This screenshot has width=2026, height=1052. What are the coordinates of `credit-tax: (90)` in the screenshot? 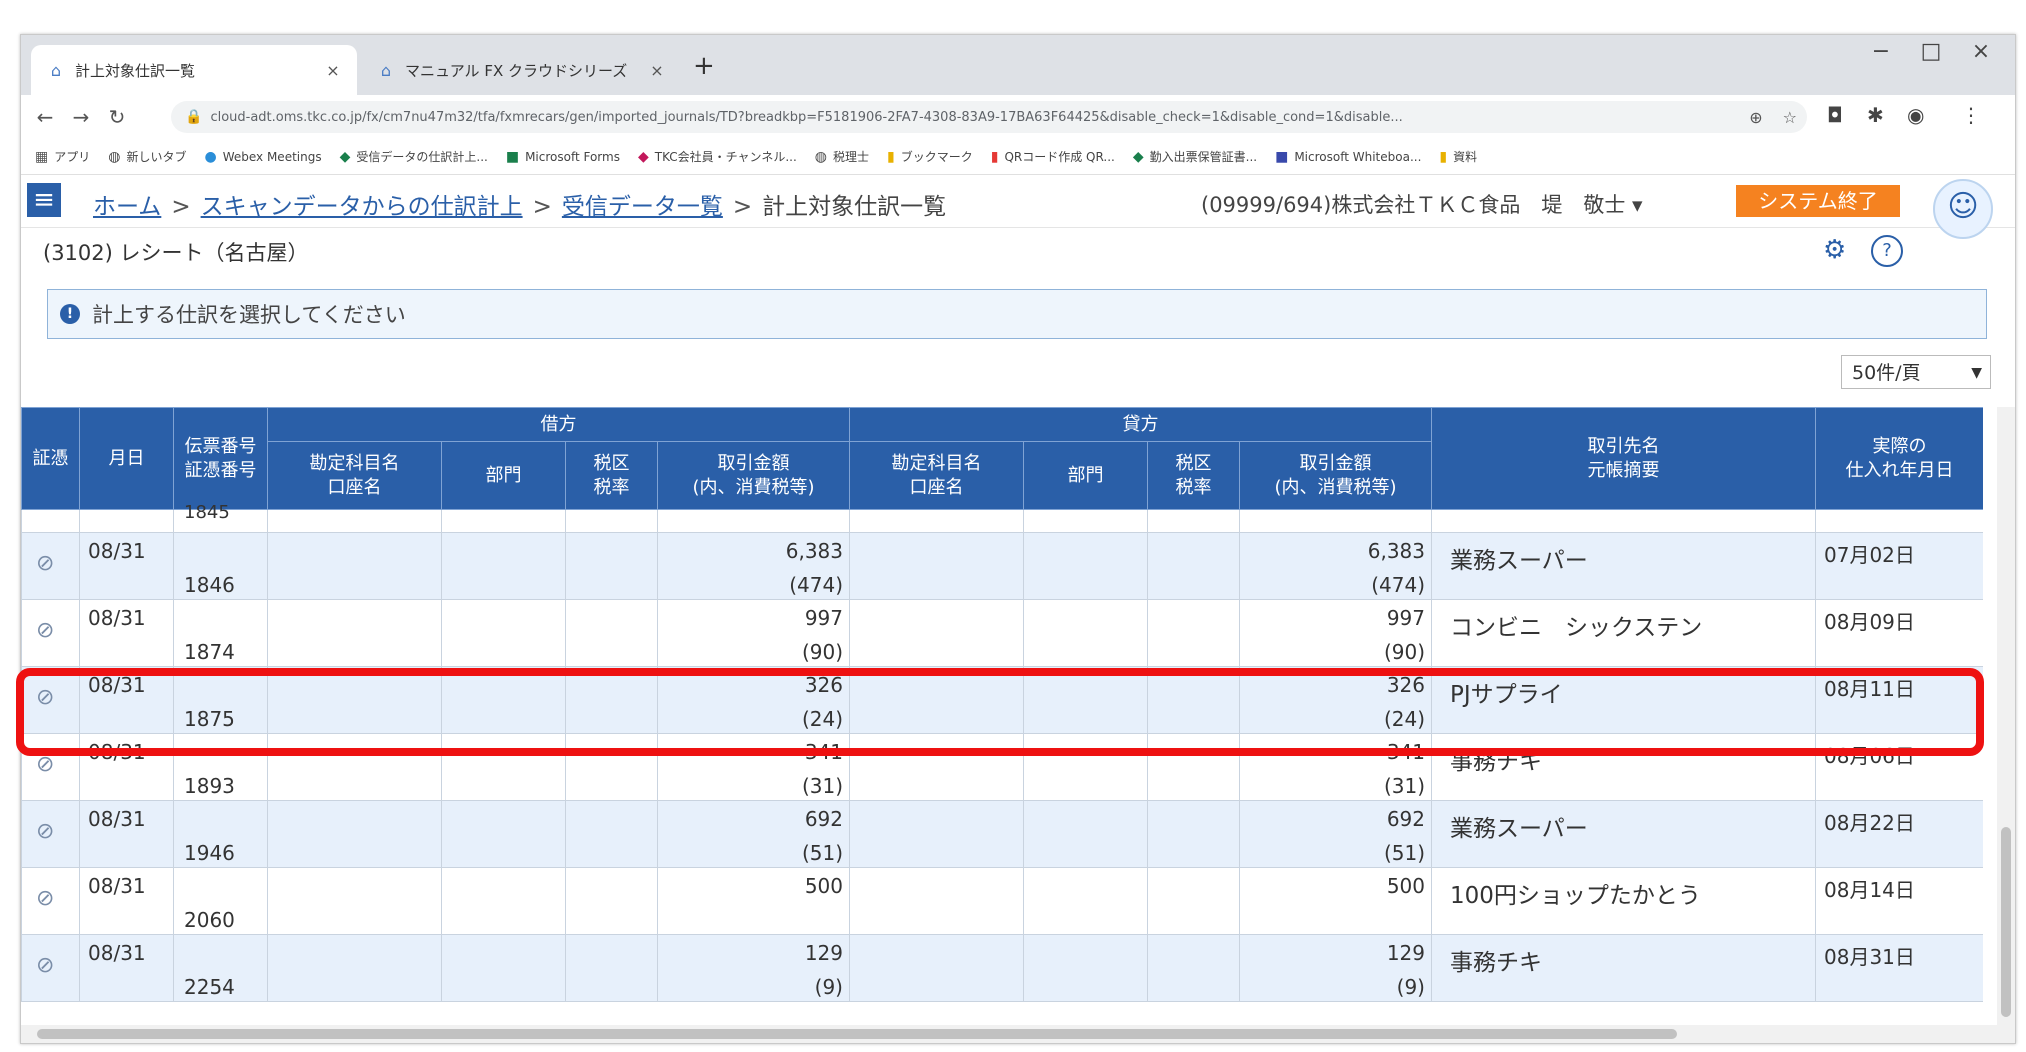 It's located at (1404, 652).